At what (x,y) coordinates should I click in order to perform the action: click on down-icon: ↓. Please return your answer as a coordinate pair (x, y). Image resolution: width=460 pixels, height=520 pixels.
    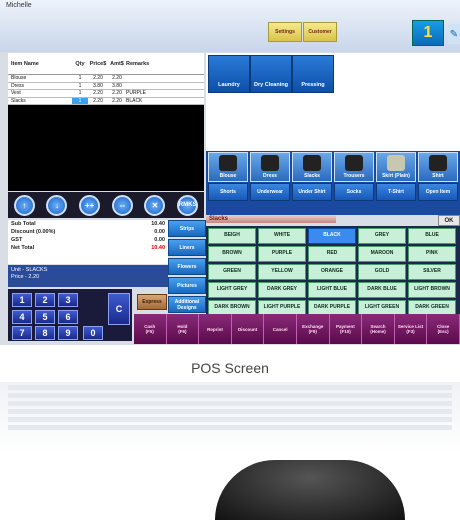
    Looking at the image, I should click on (57, 205).